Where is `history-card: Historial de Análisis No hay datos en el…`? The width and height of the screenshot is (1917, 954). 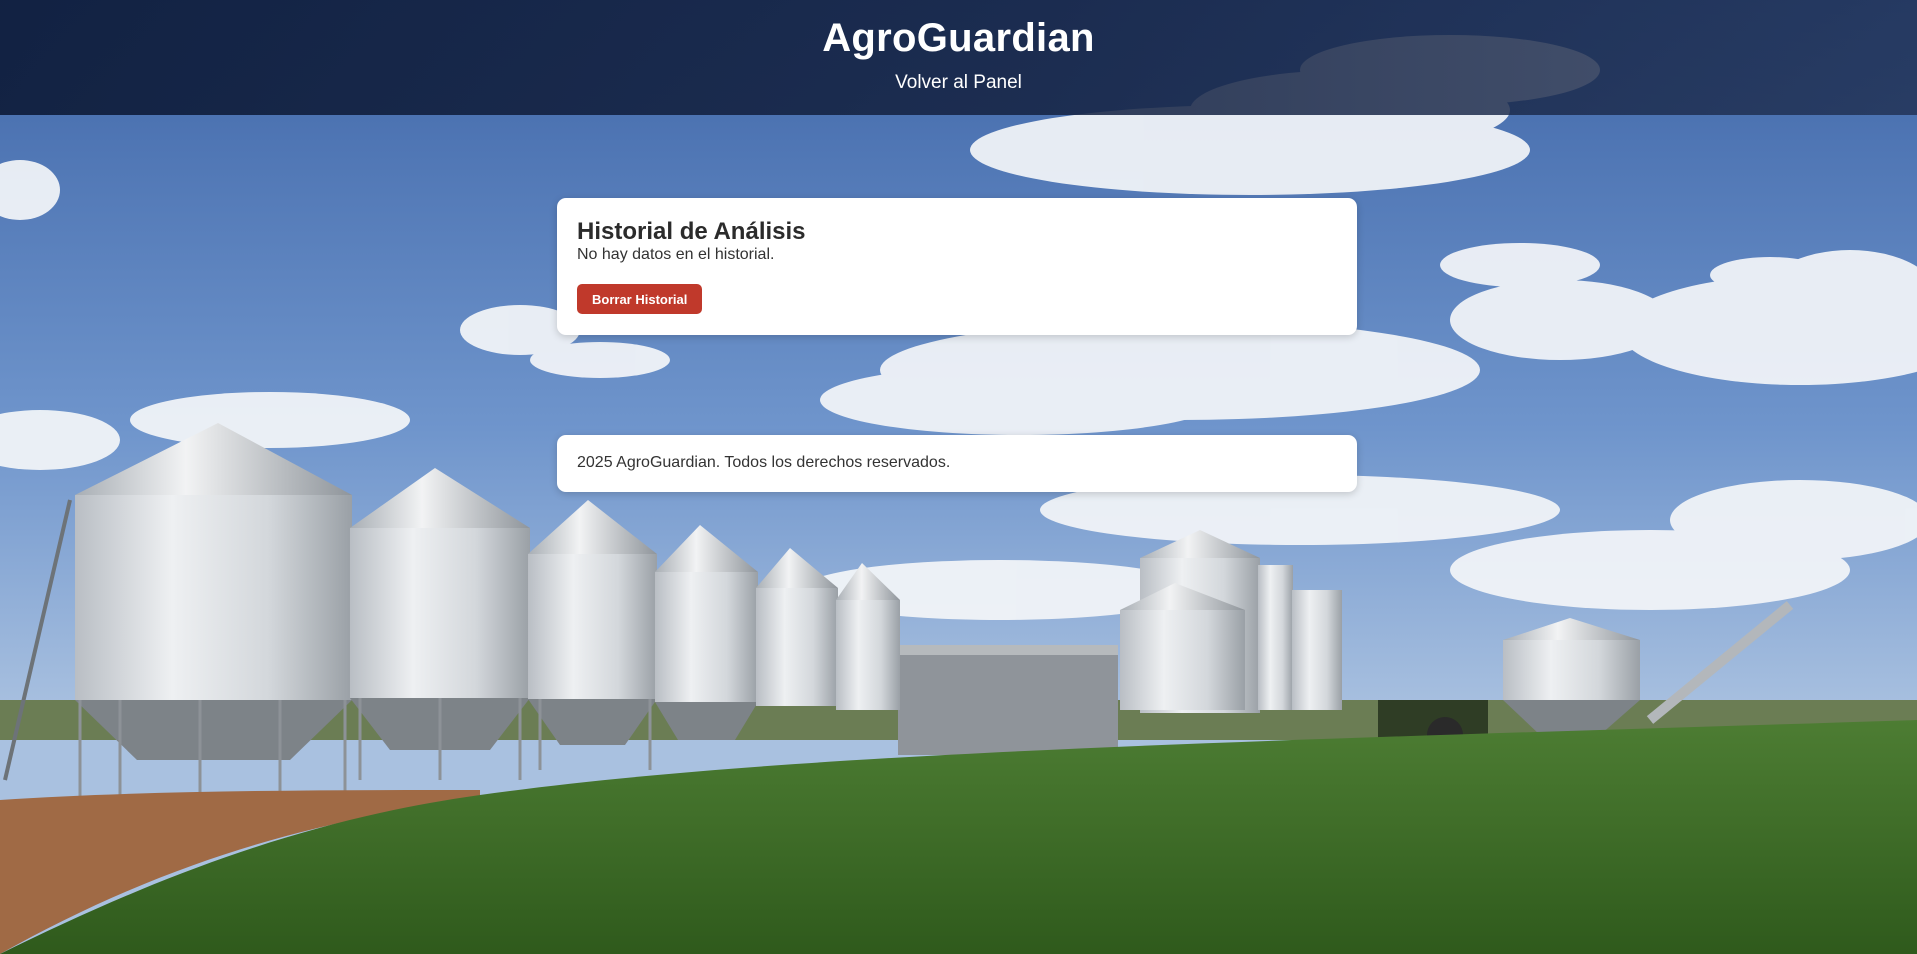 history-card: Historial de Análisis No hay datos en el… is located at coordinates (957, 266).